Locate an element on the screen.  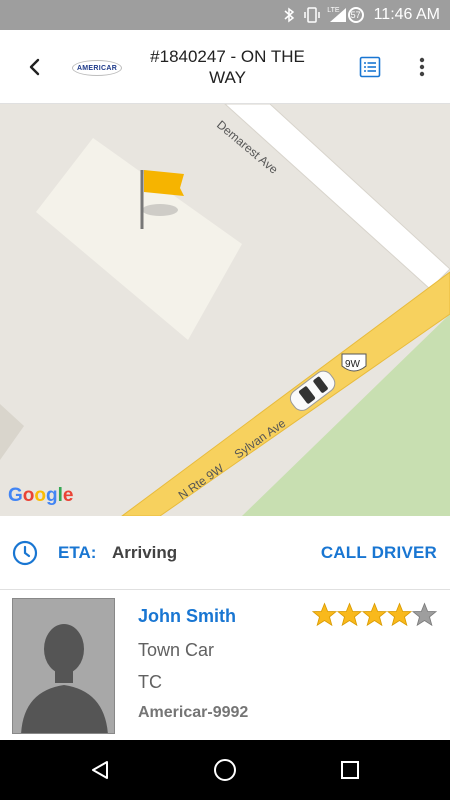
page-title: #1840247 - ON THE WAY is located at coordinates (227, 67).